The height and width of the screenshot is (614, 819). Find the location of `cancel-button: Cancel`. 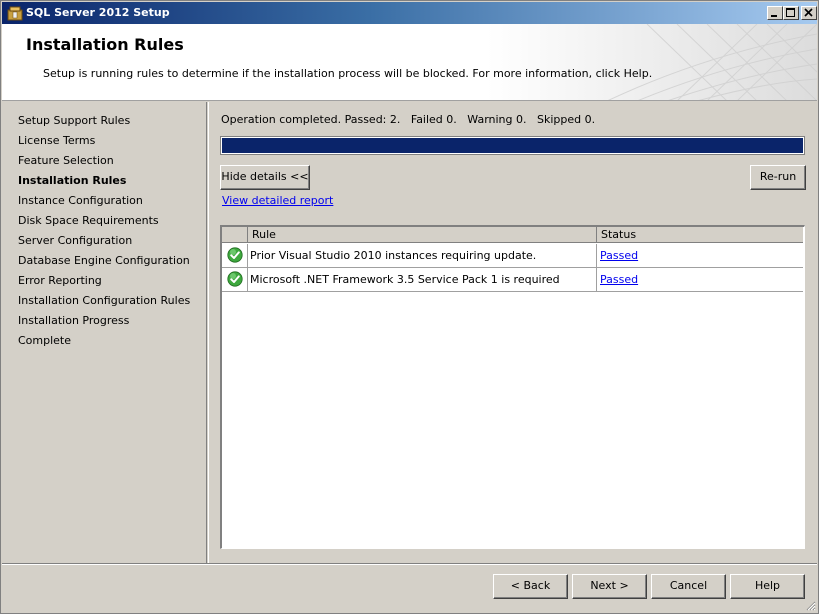

cancel-button: Cancel is located at coordinates (688, 586).